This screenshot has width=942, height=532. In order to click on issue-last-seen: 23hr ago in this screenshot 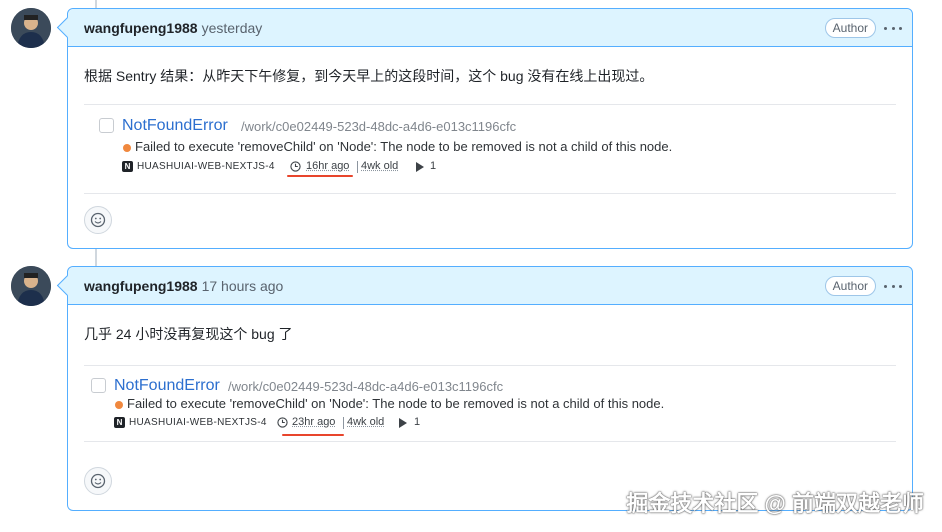, I will do `click(313, 422)`.